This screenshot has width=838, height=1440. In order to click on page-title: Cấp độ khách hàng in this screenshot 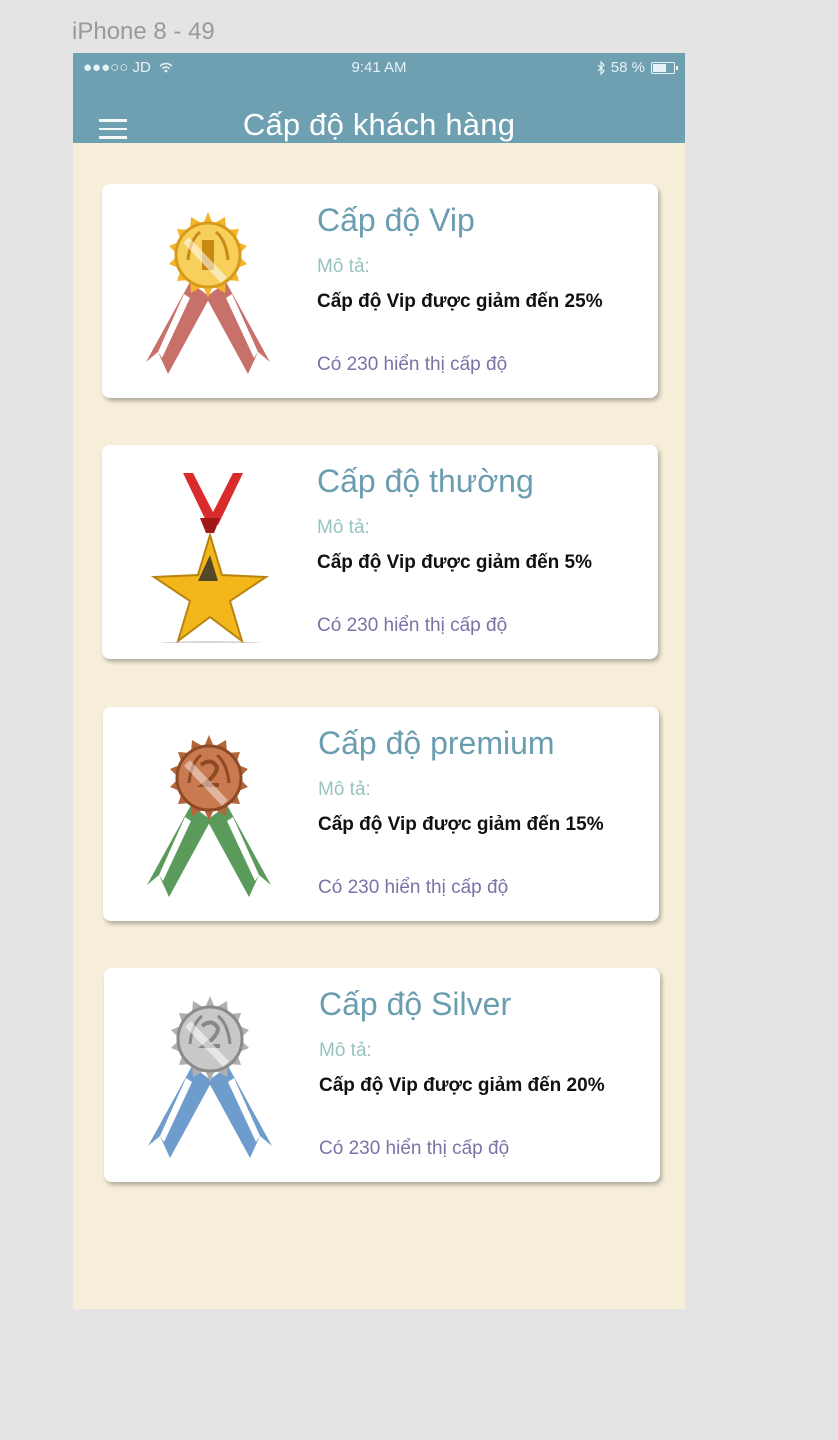, I will do `click(379, 124)`.